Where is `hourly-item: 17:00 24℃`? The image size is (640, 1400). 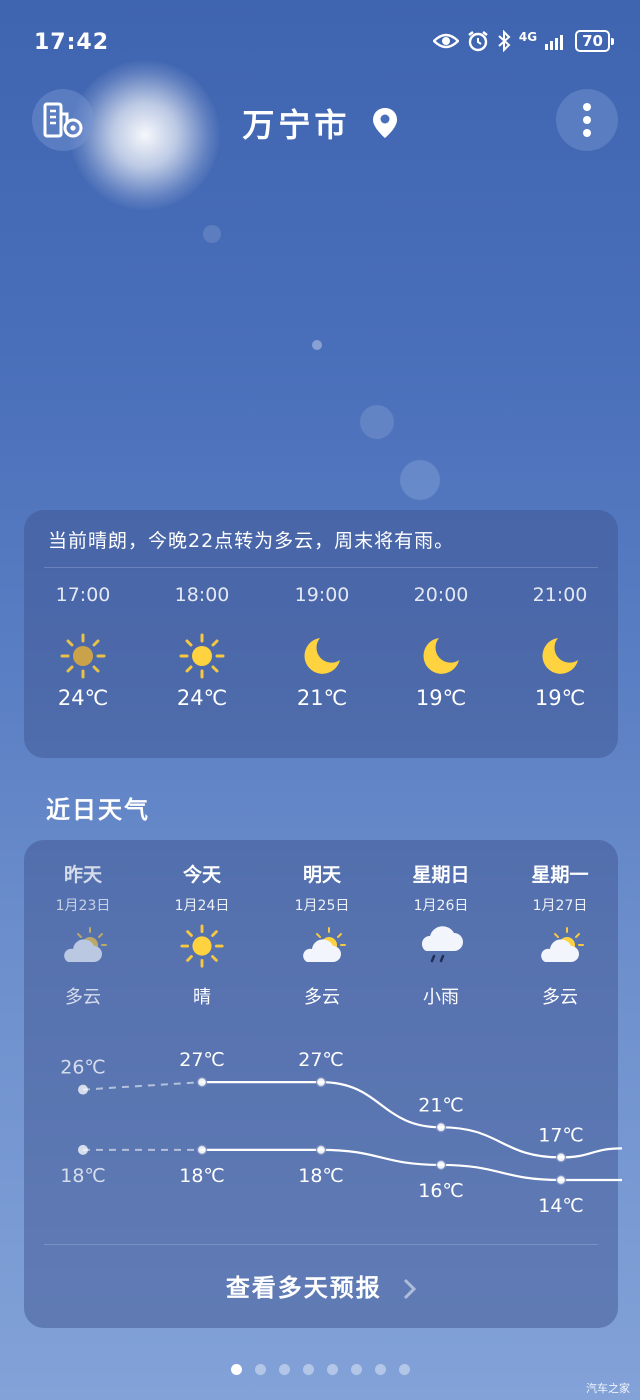
hourly-item: 17:00 24℃ is located at coordinates (83, 647).